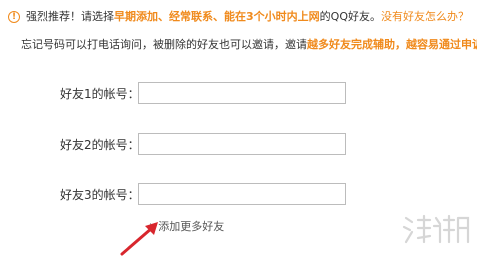 The width and height of the screenshot is (478, 256). What do you see at coordinates (100, 195) in the screenshot?
I see `friend-3-label: 好友3的帐号：` at bounding box center [100, 195].